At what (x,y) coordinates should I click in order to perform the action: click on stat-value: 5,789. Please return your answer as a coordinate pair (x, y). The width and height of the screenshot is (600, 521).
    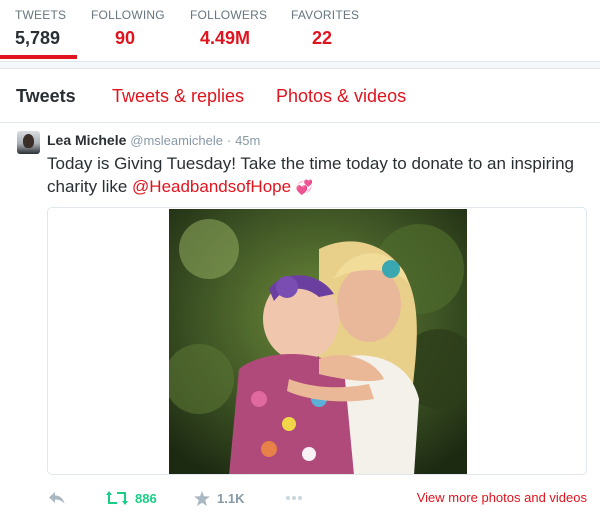
    Looking at the image, I should click on (38, 38).